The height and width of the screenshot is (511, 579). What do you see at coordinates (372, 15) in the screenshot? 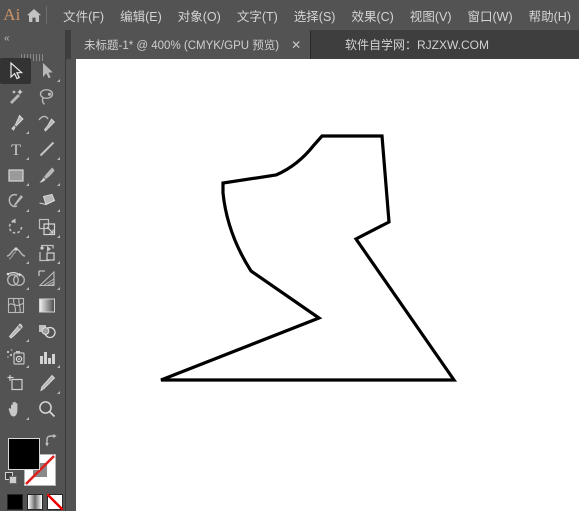
I see `menu-item-effect: 效果(C)` at bounding box center [372, 15].